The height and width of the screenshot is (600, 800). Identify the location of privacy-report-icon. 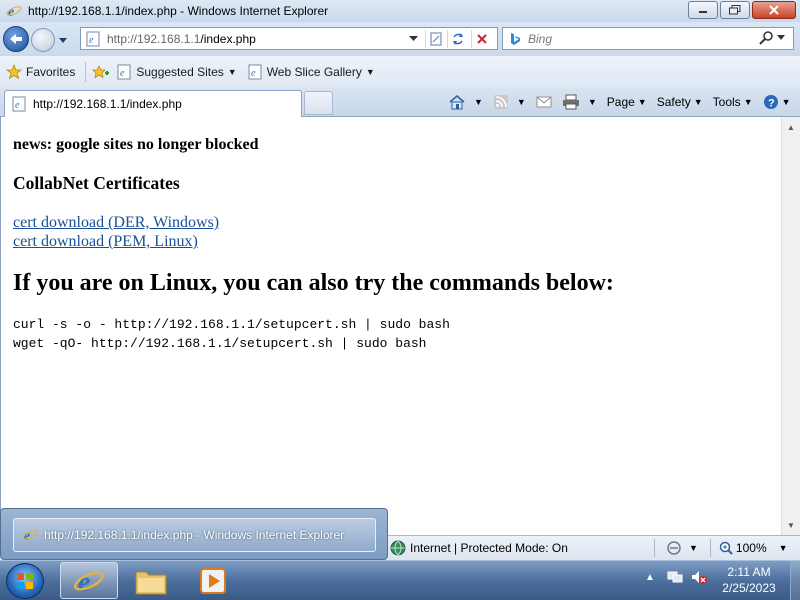
(674, 548).